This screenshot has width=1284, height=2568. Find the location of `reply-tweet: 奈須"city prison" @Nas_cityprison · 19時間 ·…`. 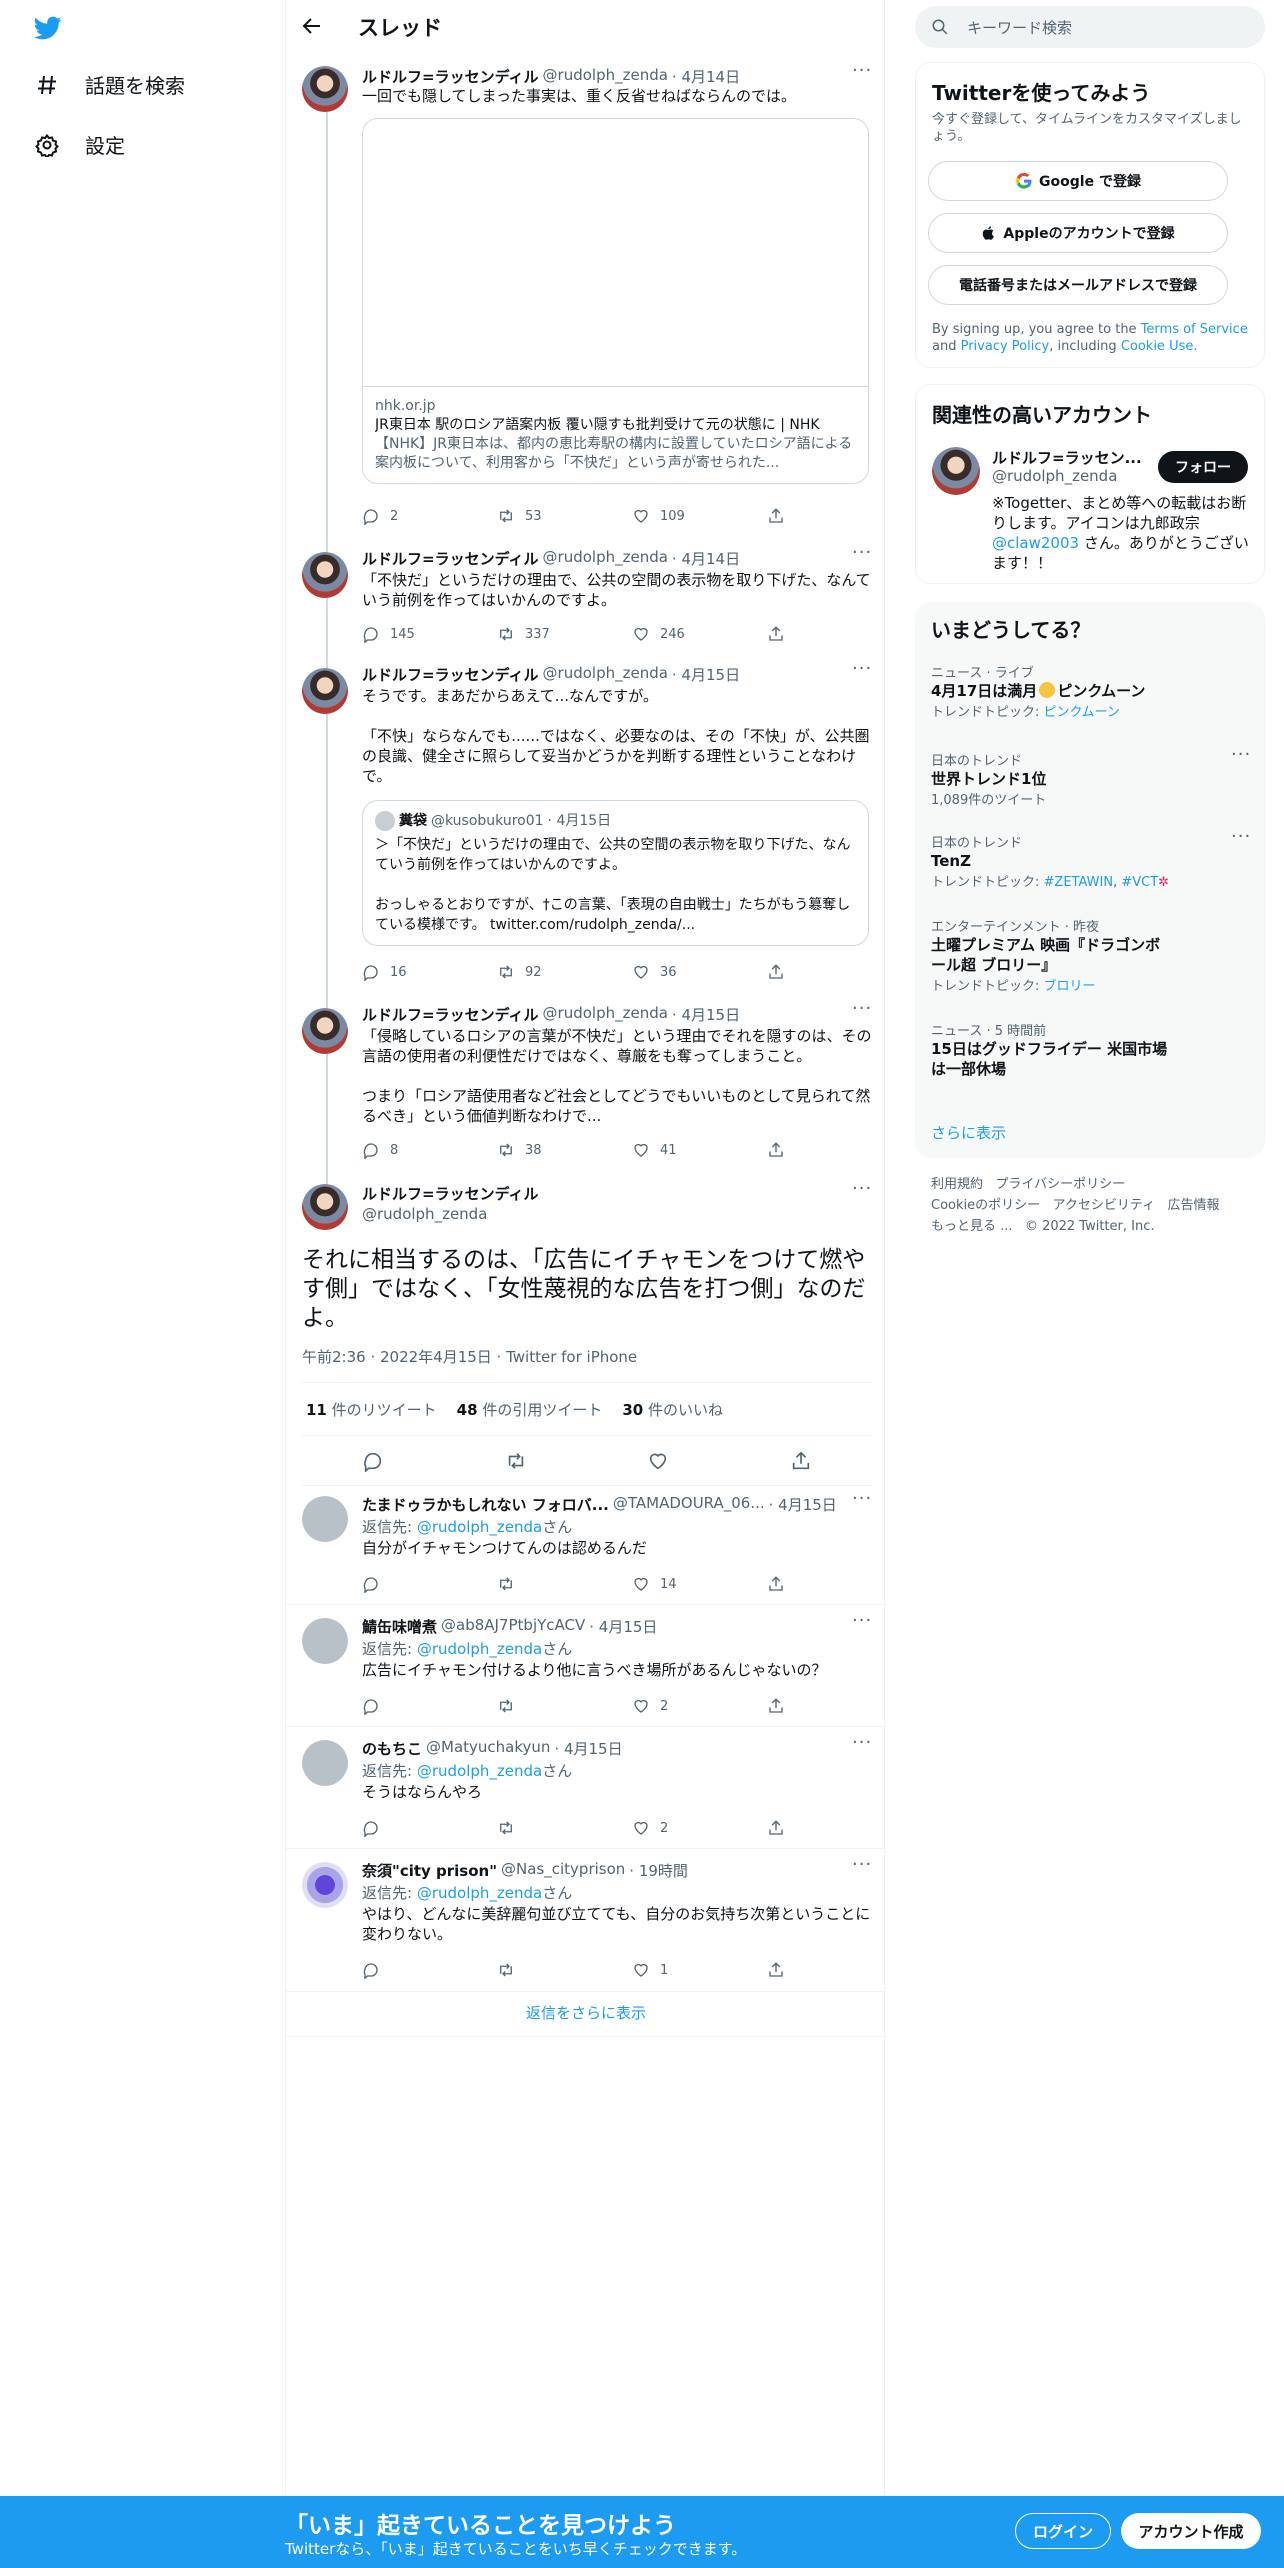

reply-tweet: 奈須"city prison" @Nas_cityprison · 19時間 ·… is located at coordinates (586, 1921).